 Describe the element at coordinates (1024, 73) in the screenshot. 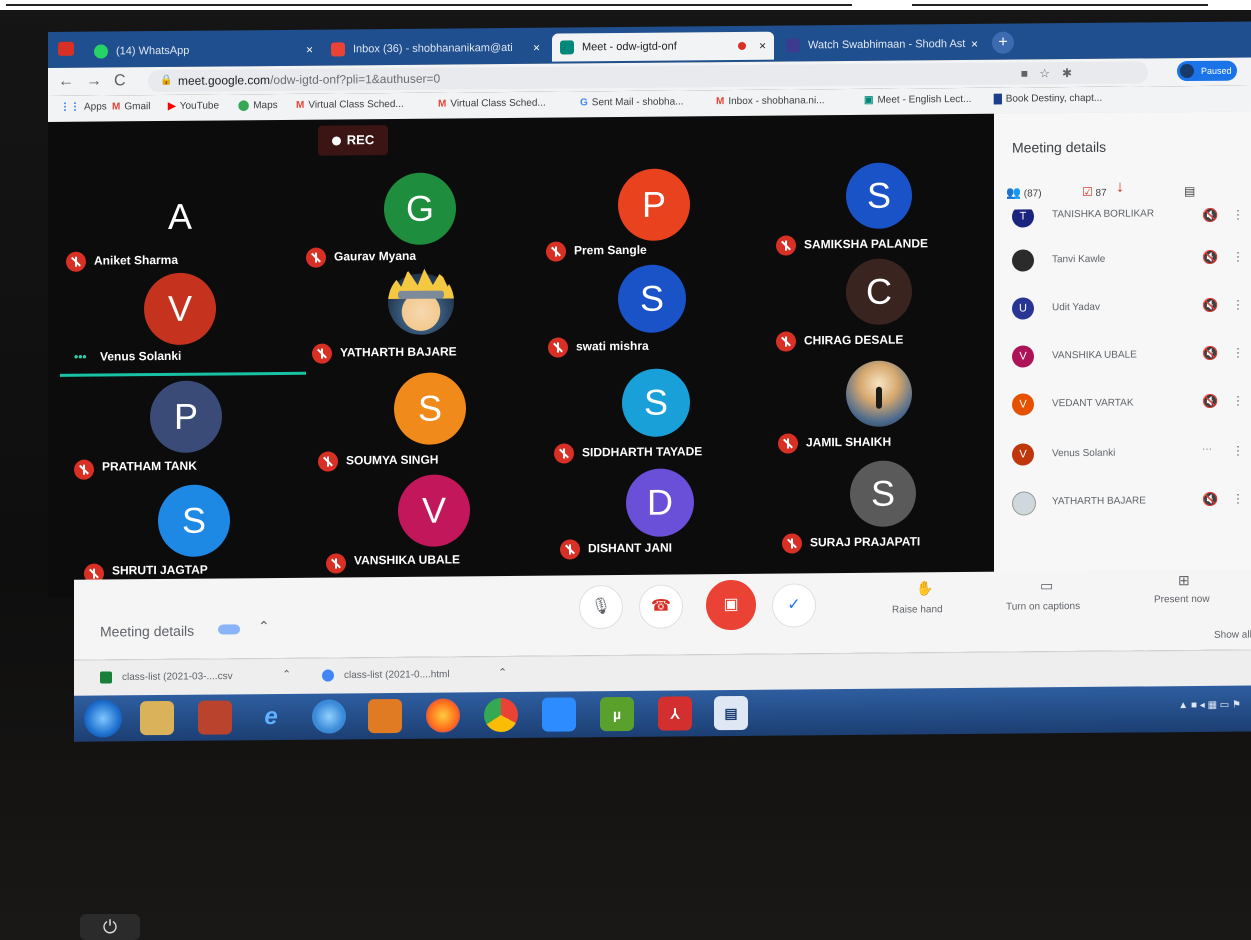

I see `camera-indicator-icon: ■` at that location.